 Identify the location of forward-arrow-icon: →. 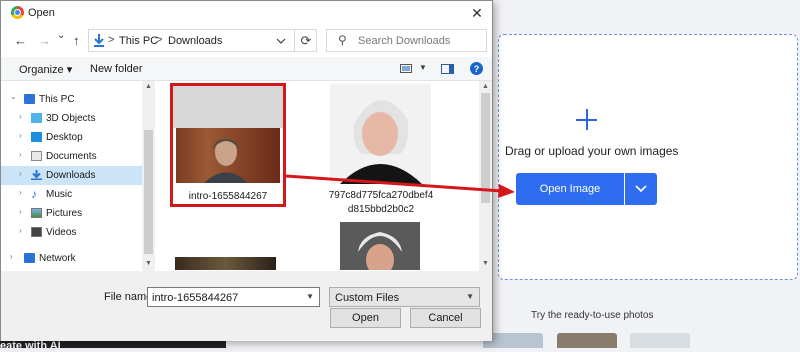
(44, 40).